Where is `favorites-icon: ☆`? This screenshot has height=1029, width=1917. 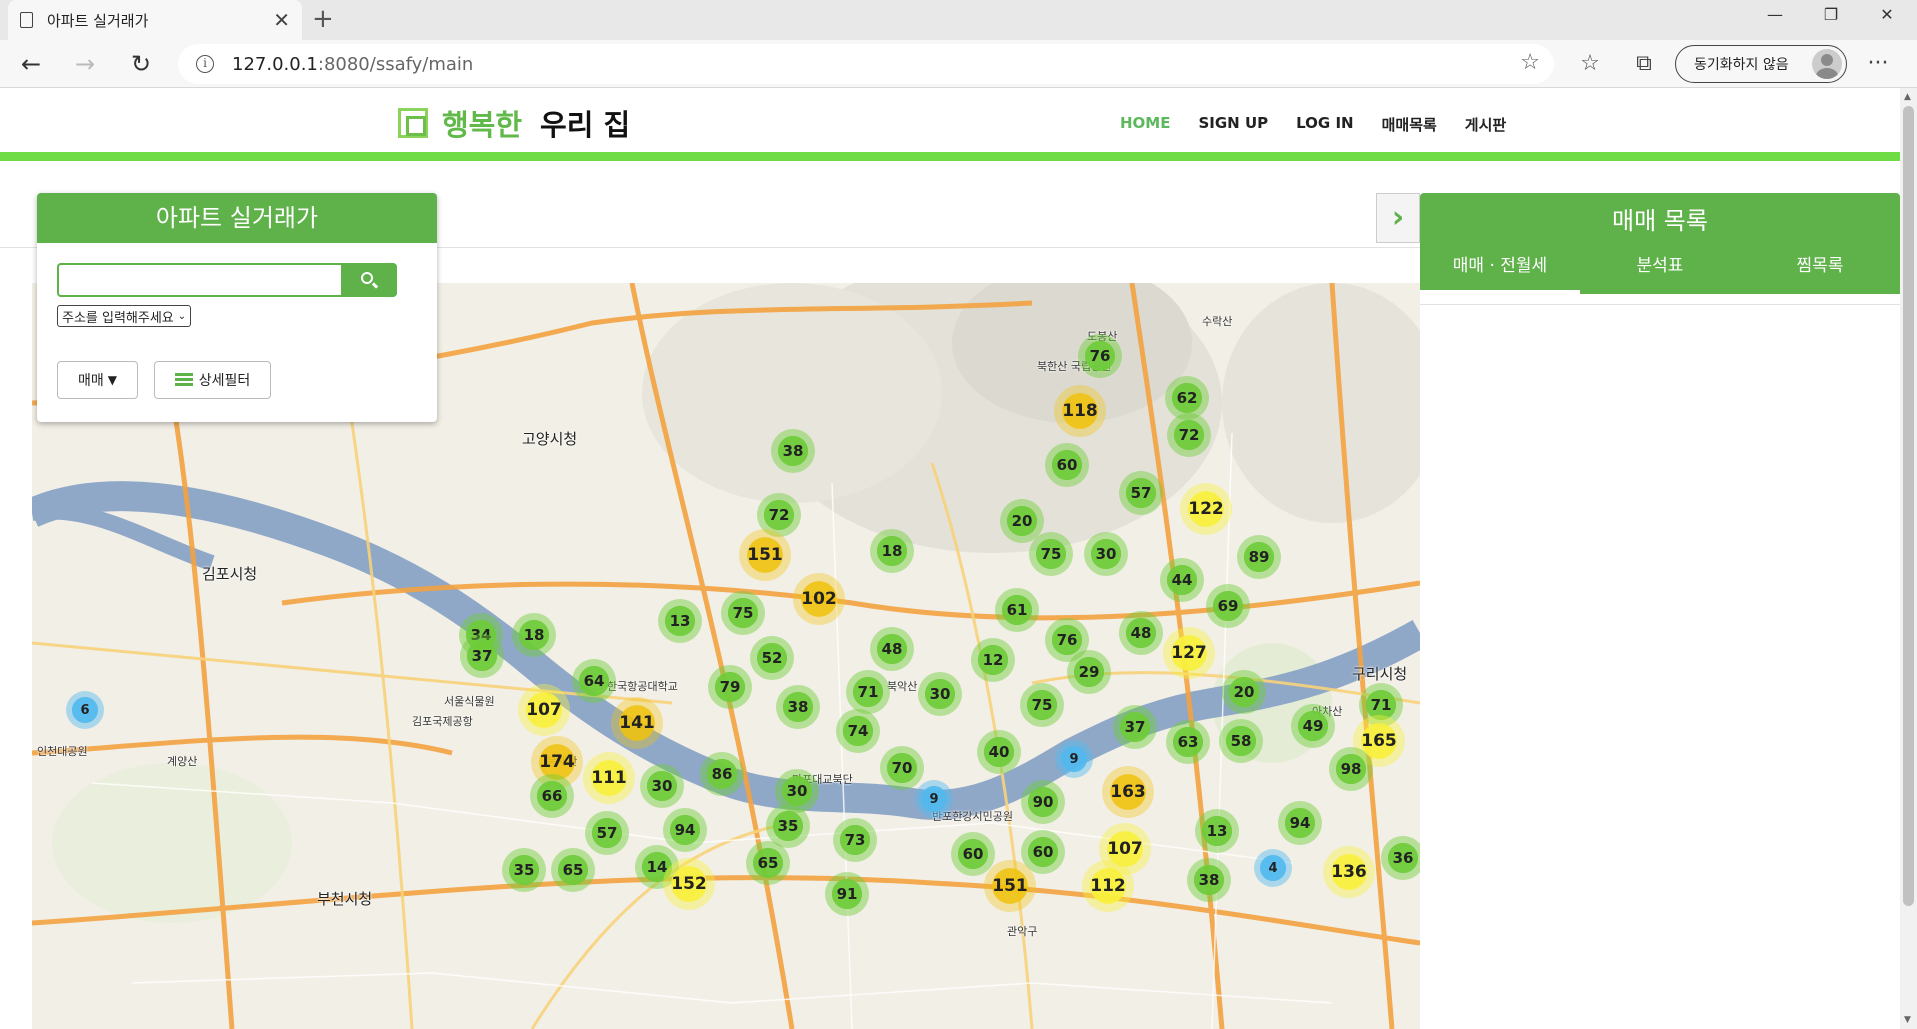 favorites-icon: ☆ is located at coordinates (1590, 64).